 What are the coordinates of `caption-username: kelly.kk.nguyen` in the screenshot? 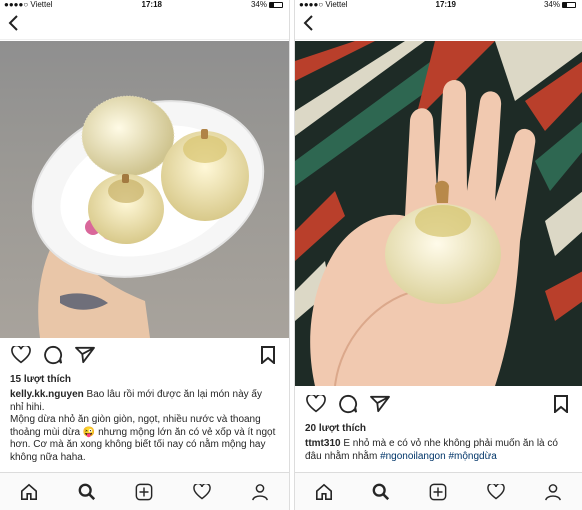 It's located at (47, 394).